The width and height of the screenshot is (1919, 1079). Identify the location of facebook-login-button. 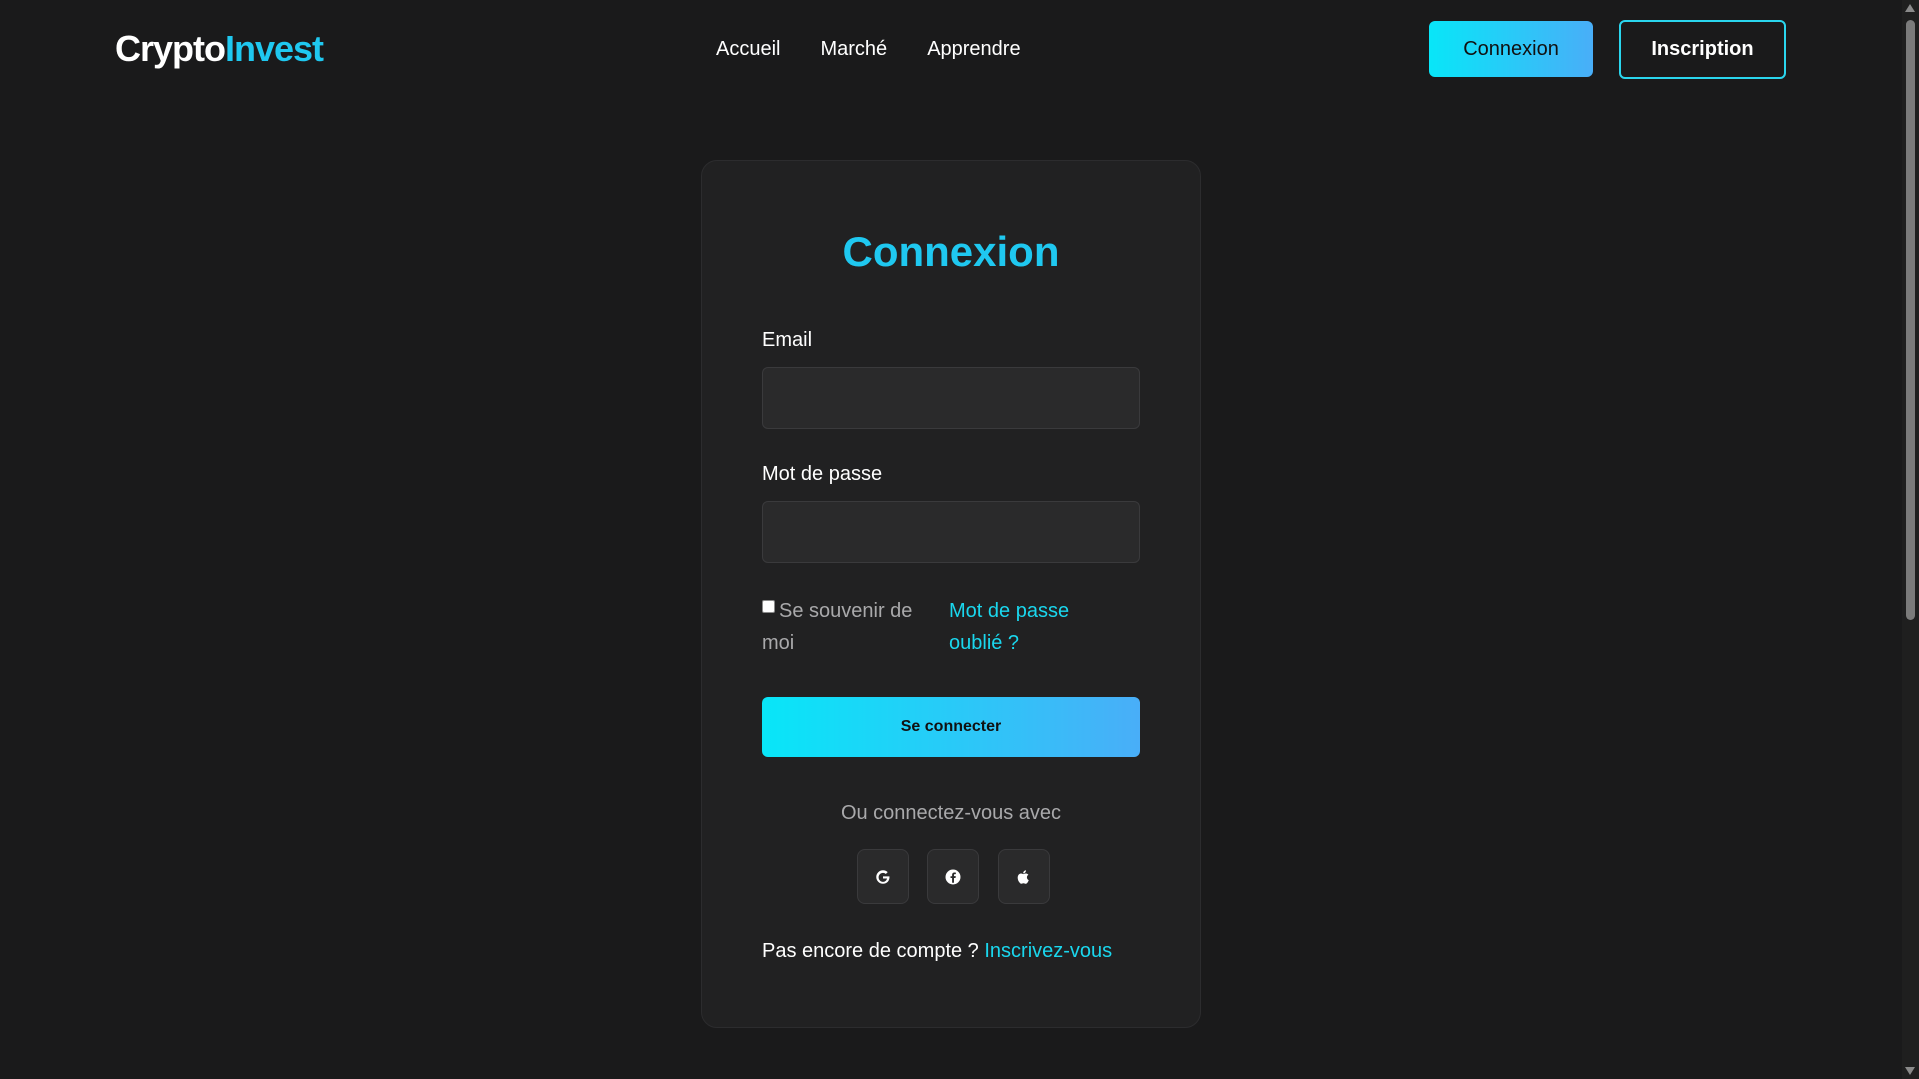
(953, 876).